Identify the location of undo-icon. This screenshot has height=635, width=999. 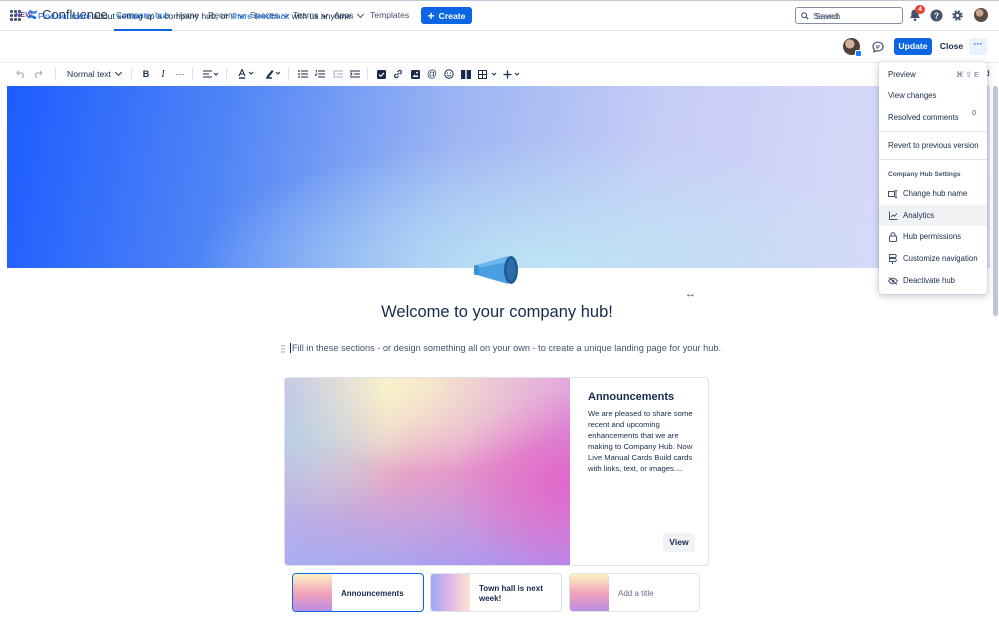
(21, 74).